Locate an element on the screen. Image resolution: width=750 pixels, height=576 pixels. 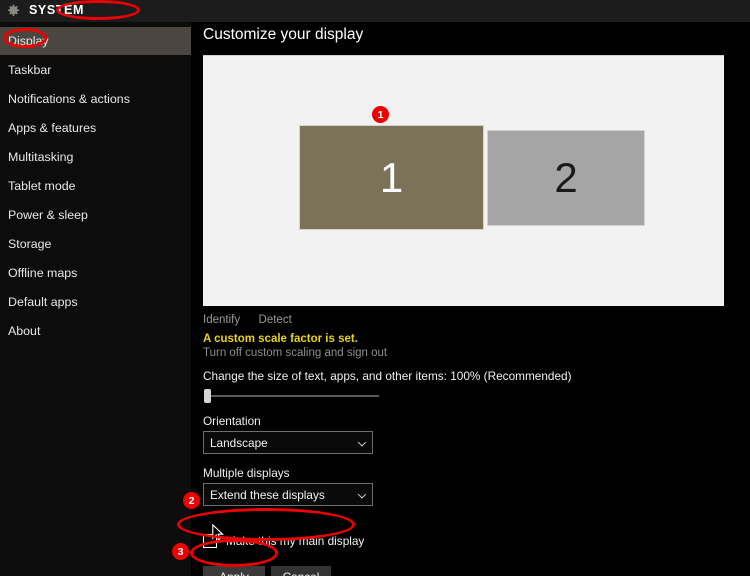
make-main-display-label: Make this my main display is located at coordinates (295, 541).